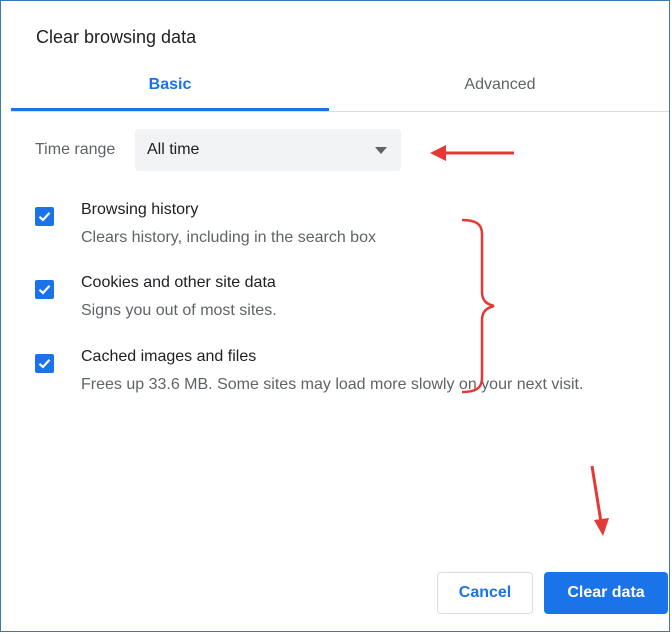 Image resolution: width=672 pixels, height=634 pixels. Describe the element at coordinates (169, 356) in the screenshot. I see `cached-images-title: Cached images and files` at that location.